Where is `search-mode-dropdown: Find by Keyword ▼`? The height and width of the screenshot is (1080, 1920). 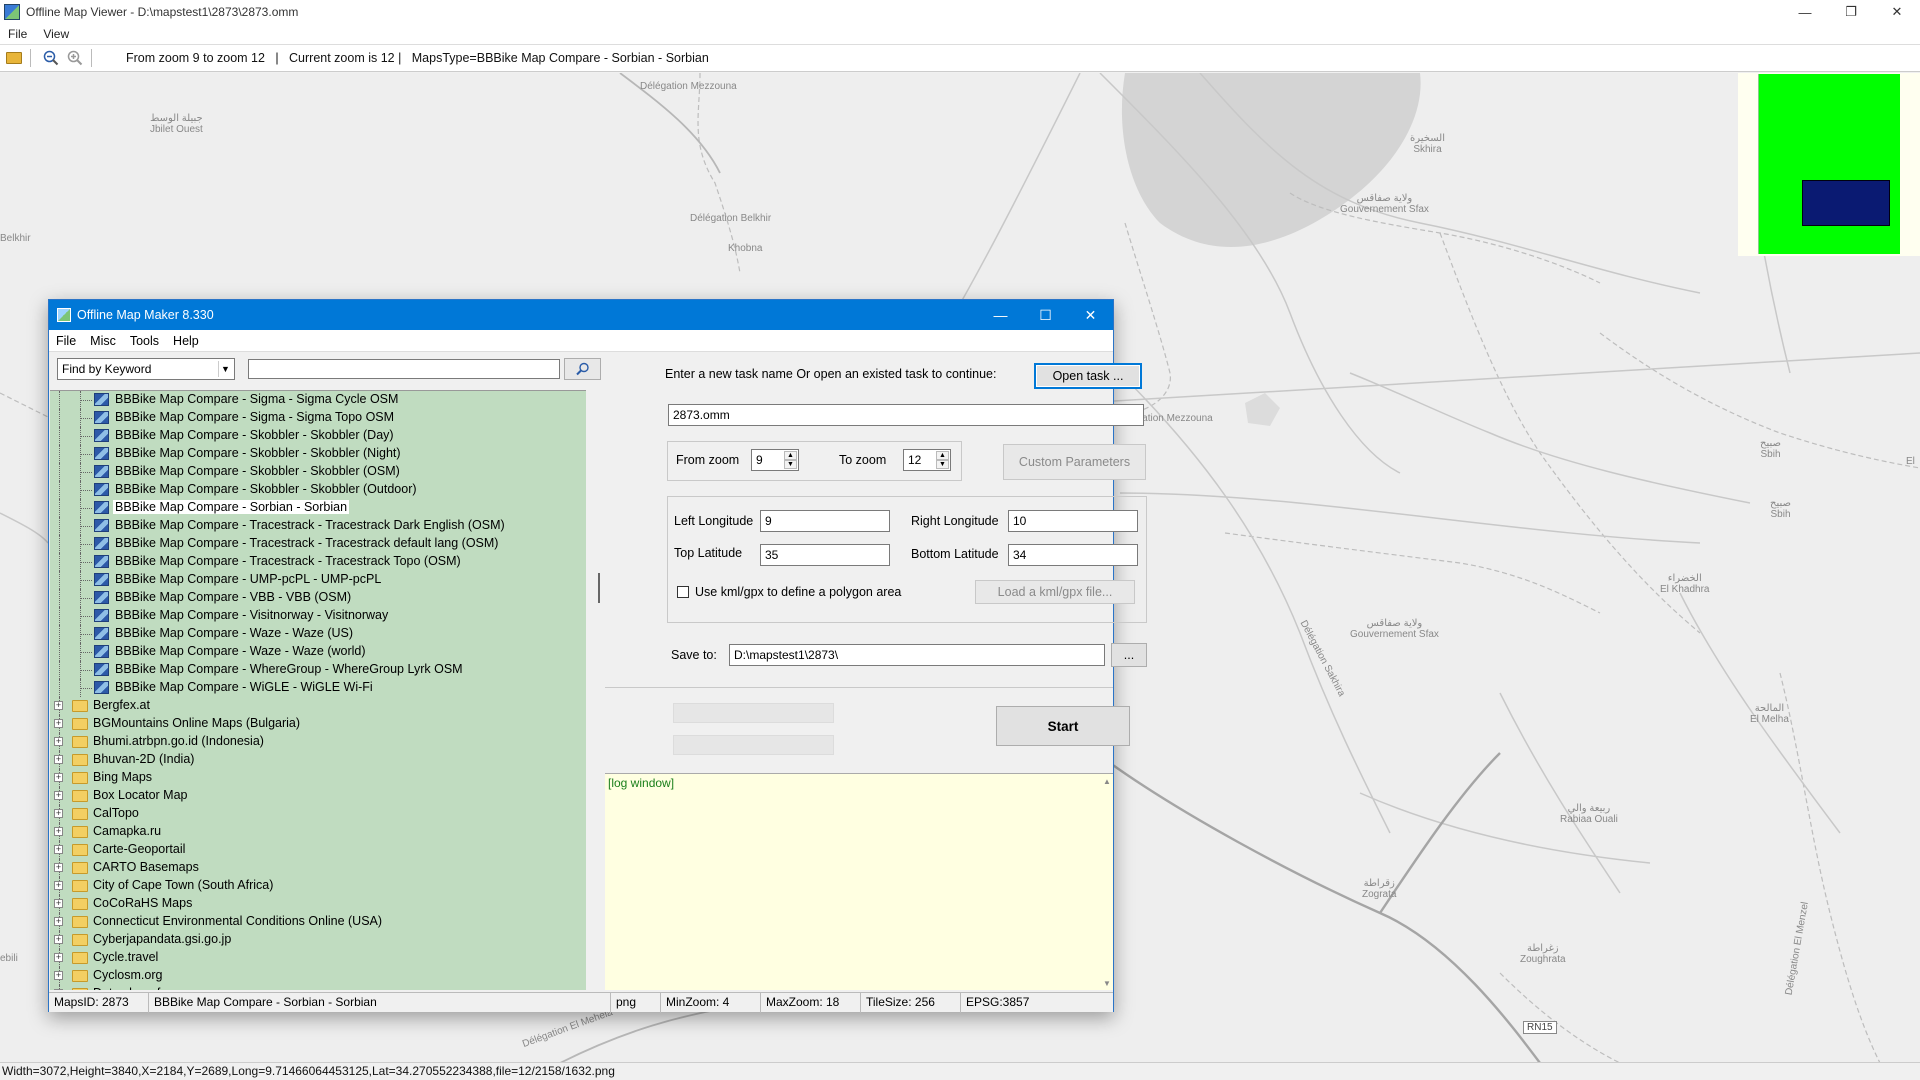 search-mode-dropdown: Find by Keyword ▼ is located at coordinates (146, 369).